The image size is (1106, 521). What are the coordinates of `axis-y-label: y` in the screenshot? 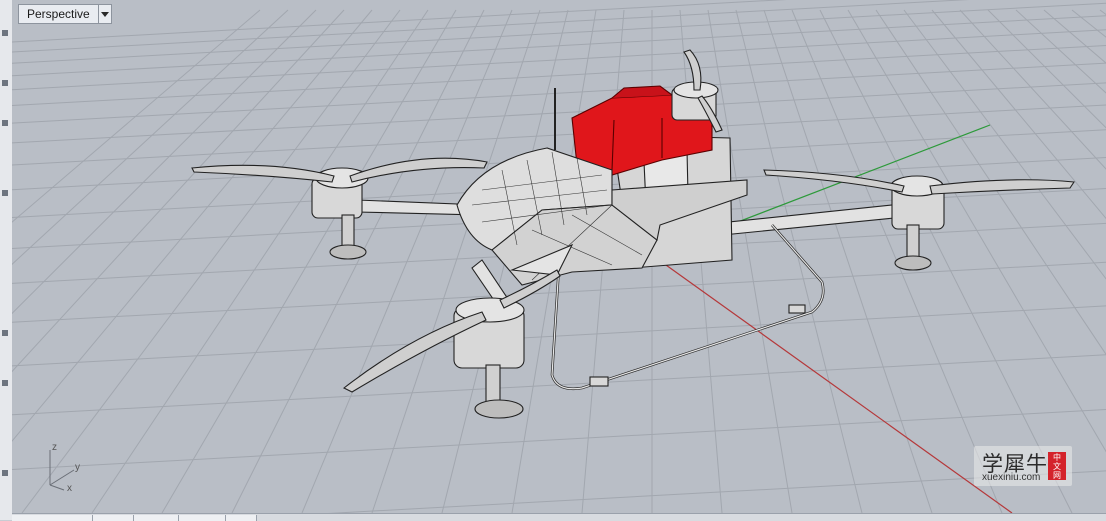 It's located at (77, 467).